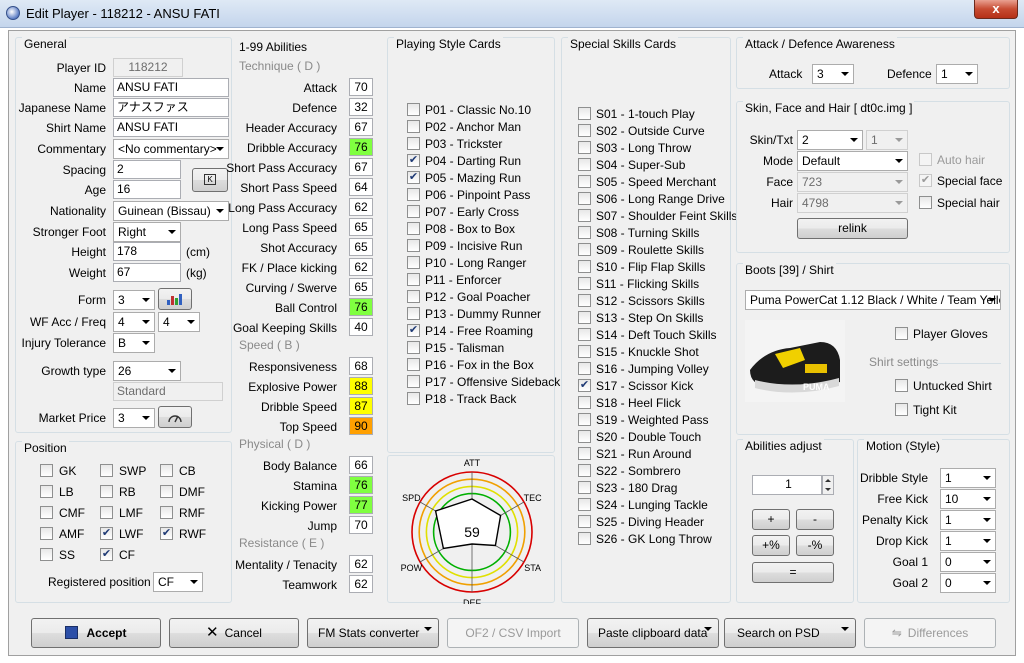 The height and width of the screenshot is (663, 1024). Describe the element at coordinates (361, 505) in the screenshot. I see `ability-value-kicking-power: 77` at that location.